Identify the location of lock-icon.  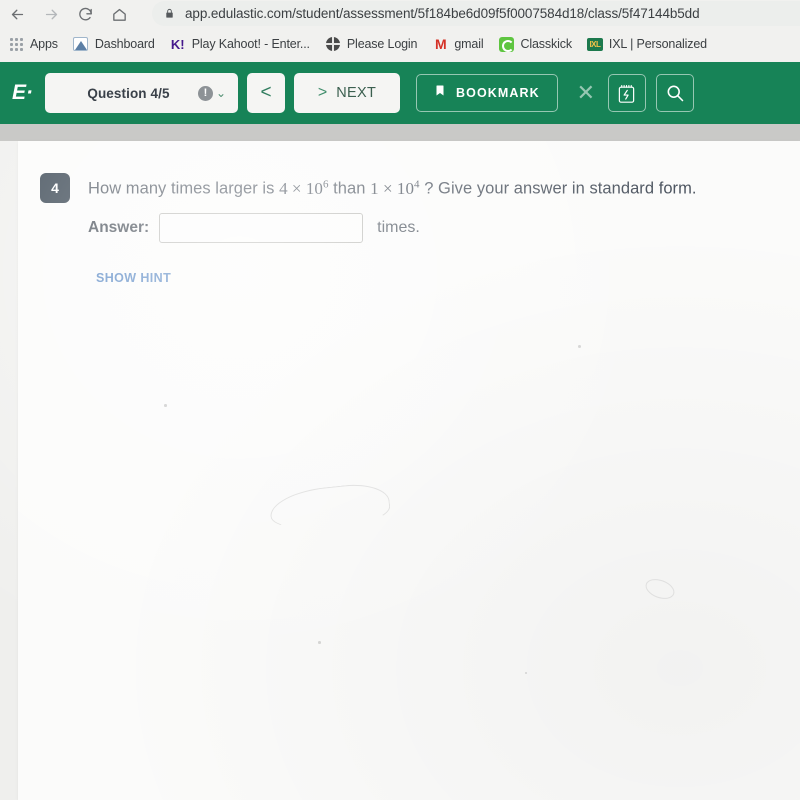
(169, 13).